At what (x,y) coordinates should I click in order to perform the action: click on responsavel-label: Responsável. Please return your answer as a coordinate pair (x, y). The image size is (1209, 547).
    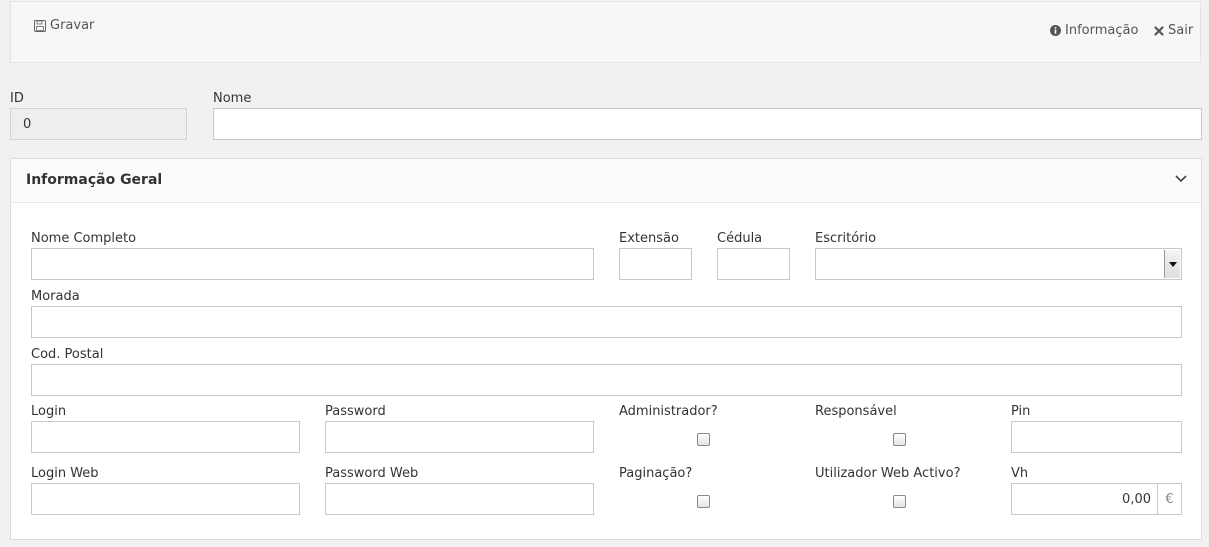
    Looking at the image, I should click on (856, 411).